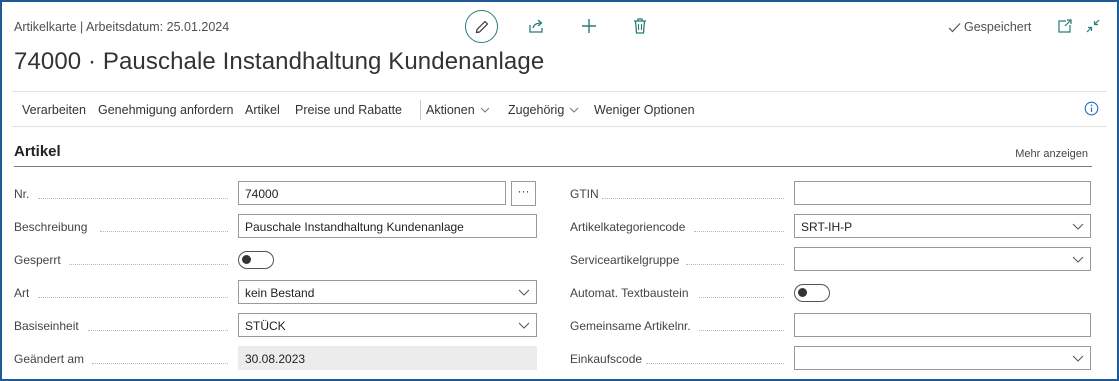 This screenshot has height=381, width=1119. Describe the element at coordinates (262, 110) in the screenshot. I see `action-artikel: Artikel` at that location.